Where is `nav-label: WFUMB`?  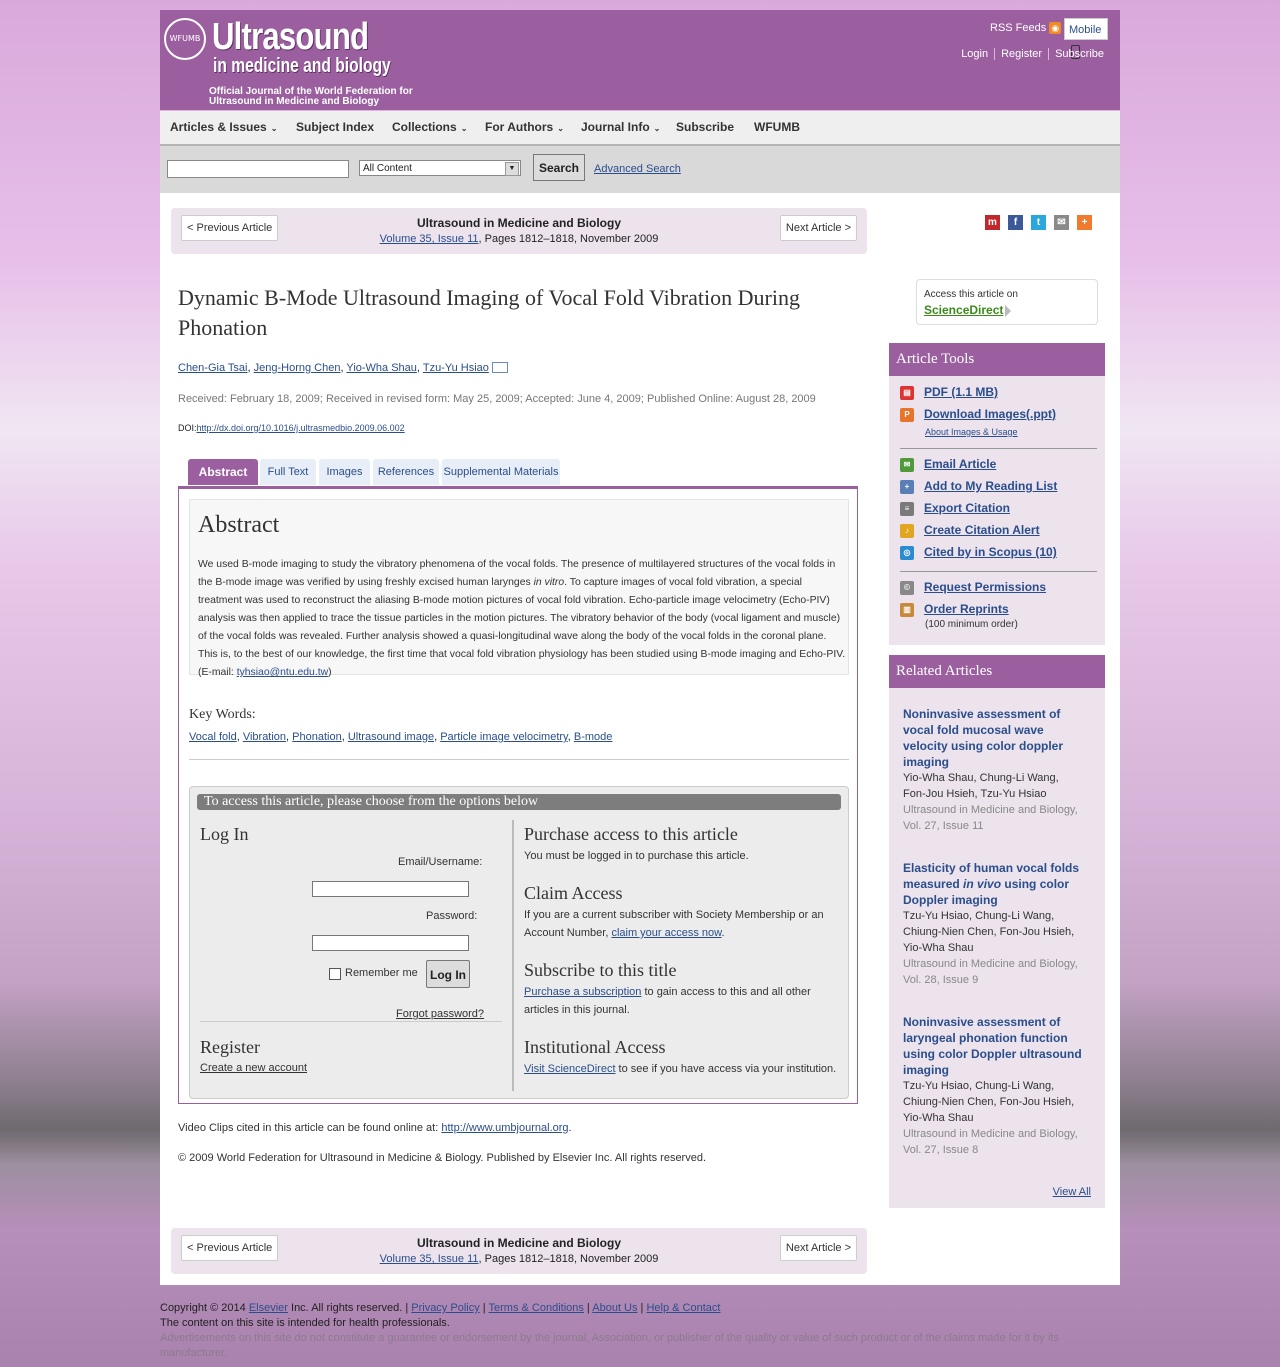
nav-label: WFUMB is located at coordinates (777, 127).